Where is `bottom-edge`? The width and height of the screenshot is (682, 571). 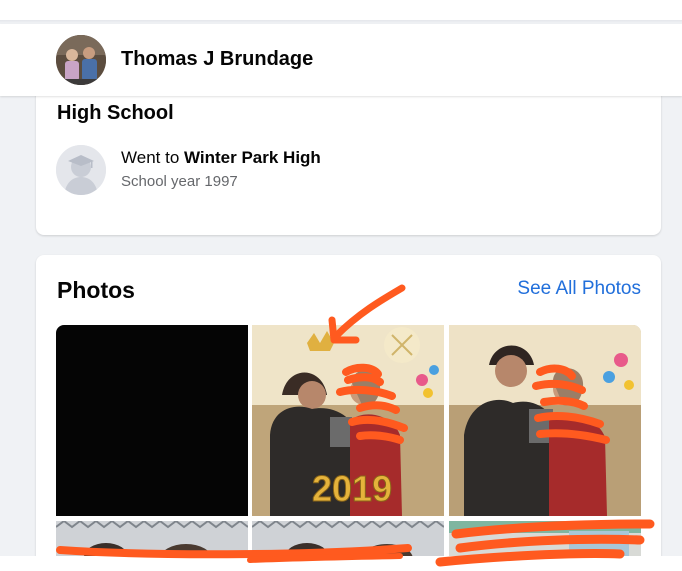 bottom-edge is located at coordinates (341, 563).